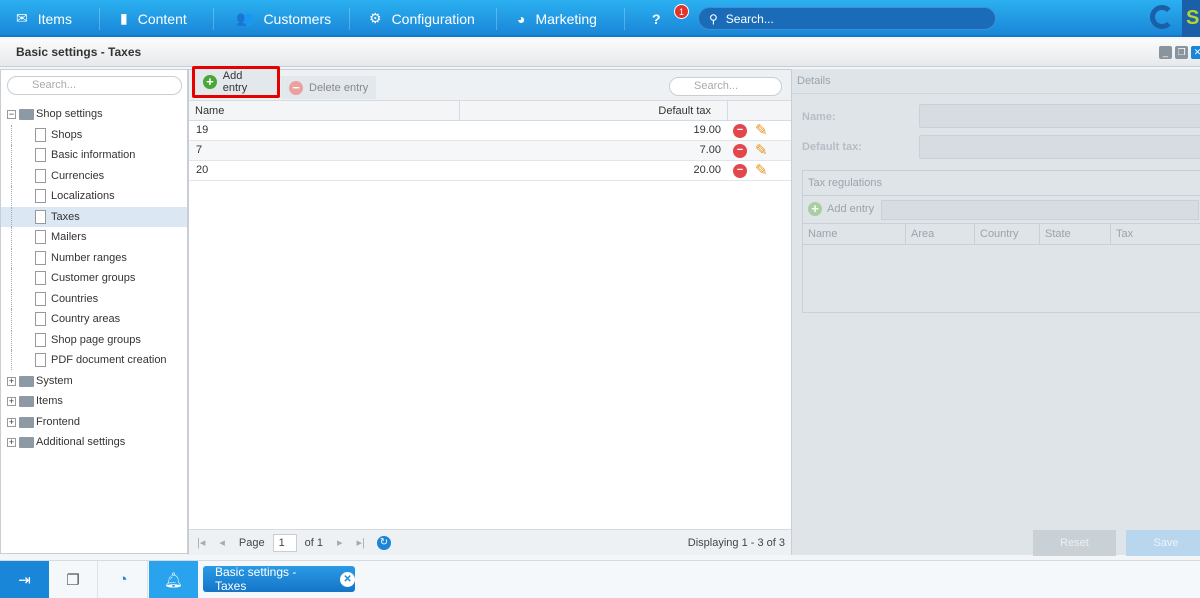 The height and width of the screenshot is (598, 1200). What do you see at coordinates (94, 401) in the screenshot?
I see `tree-item-items: + Items` at bounding box center [94, 401].